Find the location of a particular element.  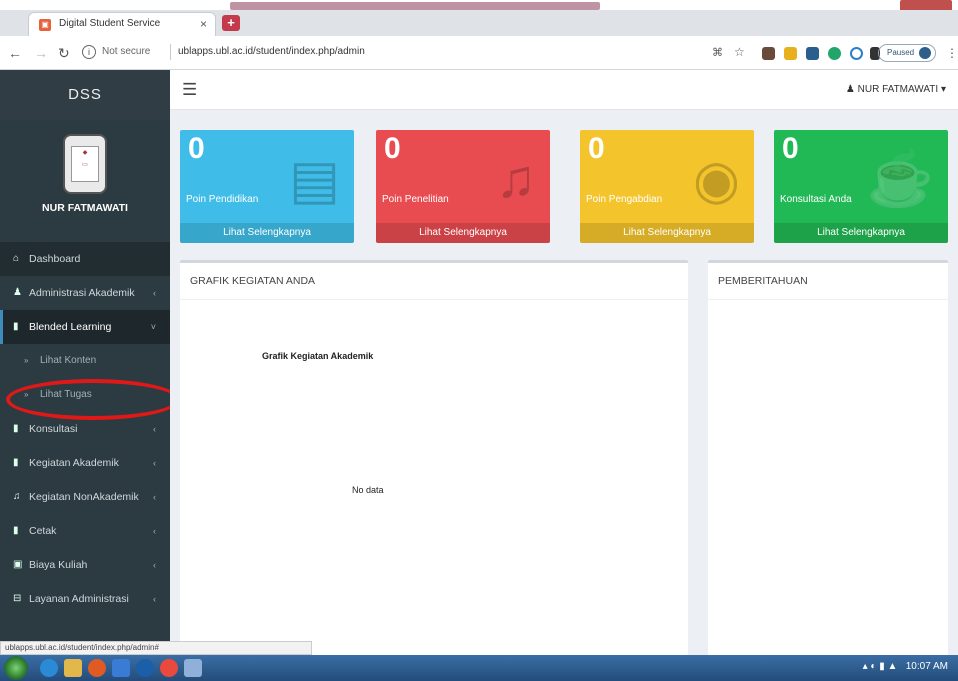

media-player-icon is located at coordinates (97, 668).